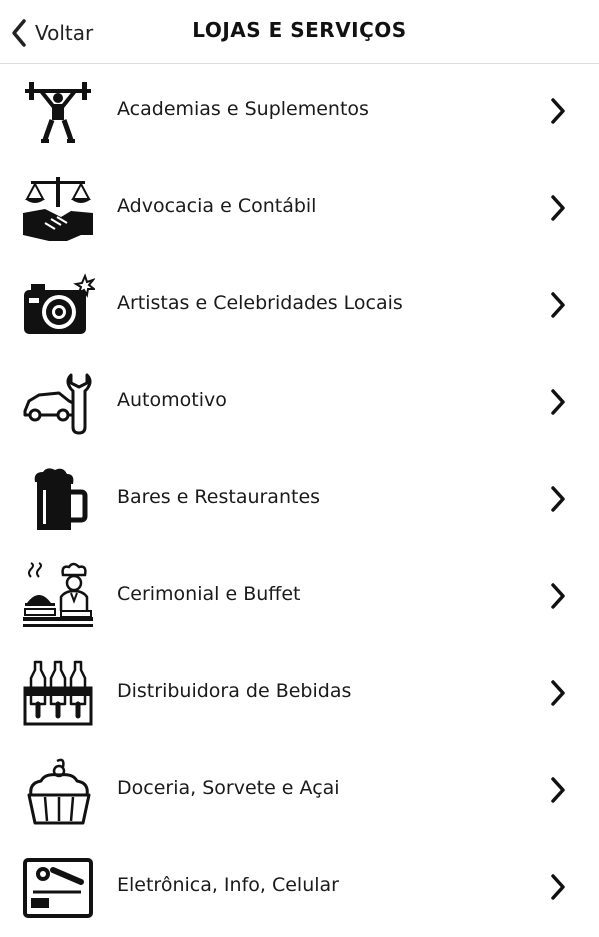 The width and height of the screenshot is (599, 937). What do you see at coordinates (243, 109) in the screenshot?
I see `list-item-label: Academias e Suplementos` at bounding box center [243, 109].